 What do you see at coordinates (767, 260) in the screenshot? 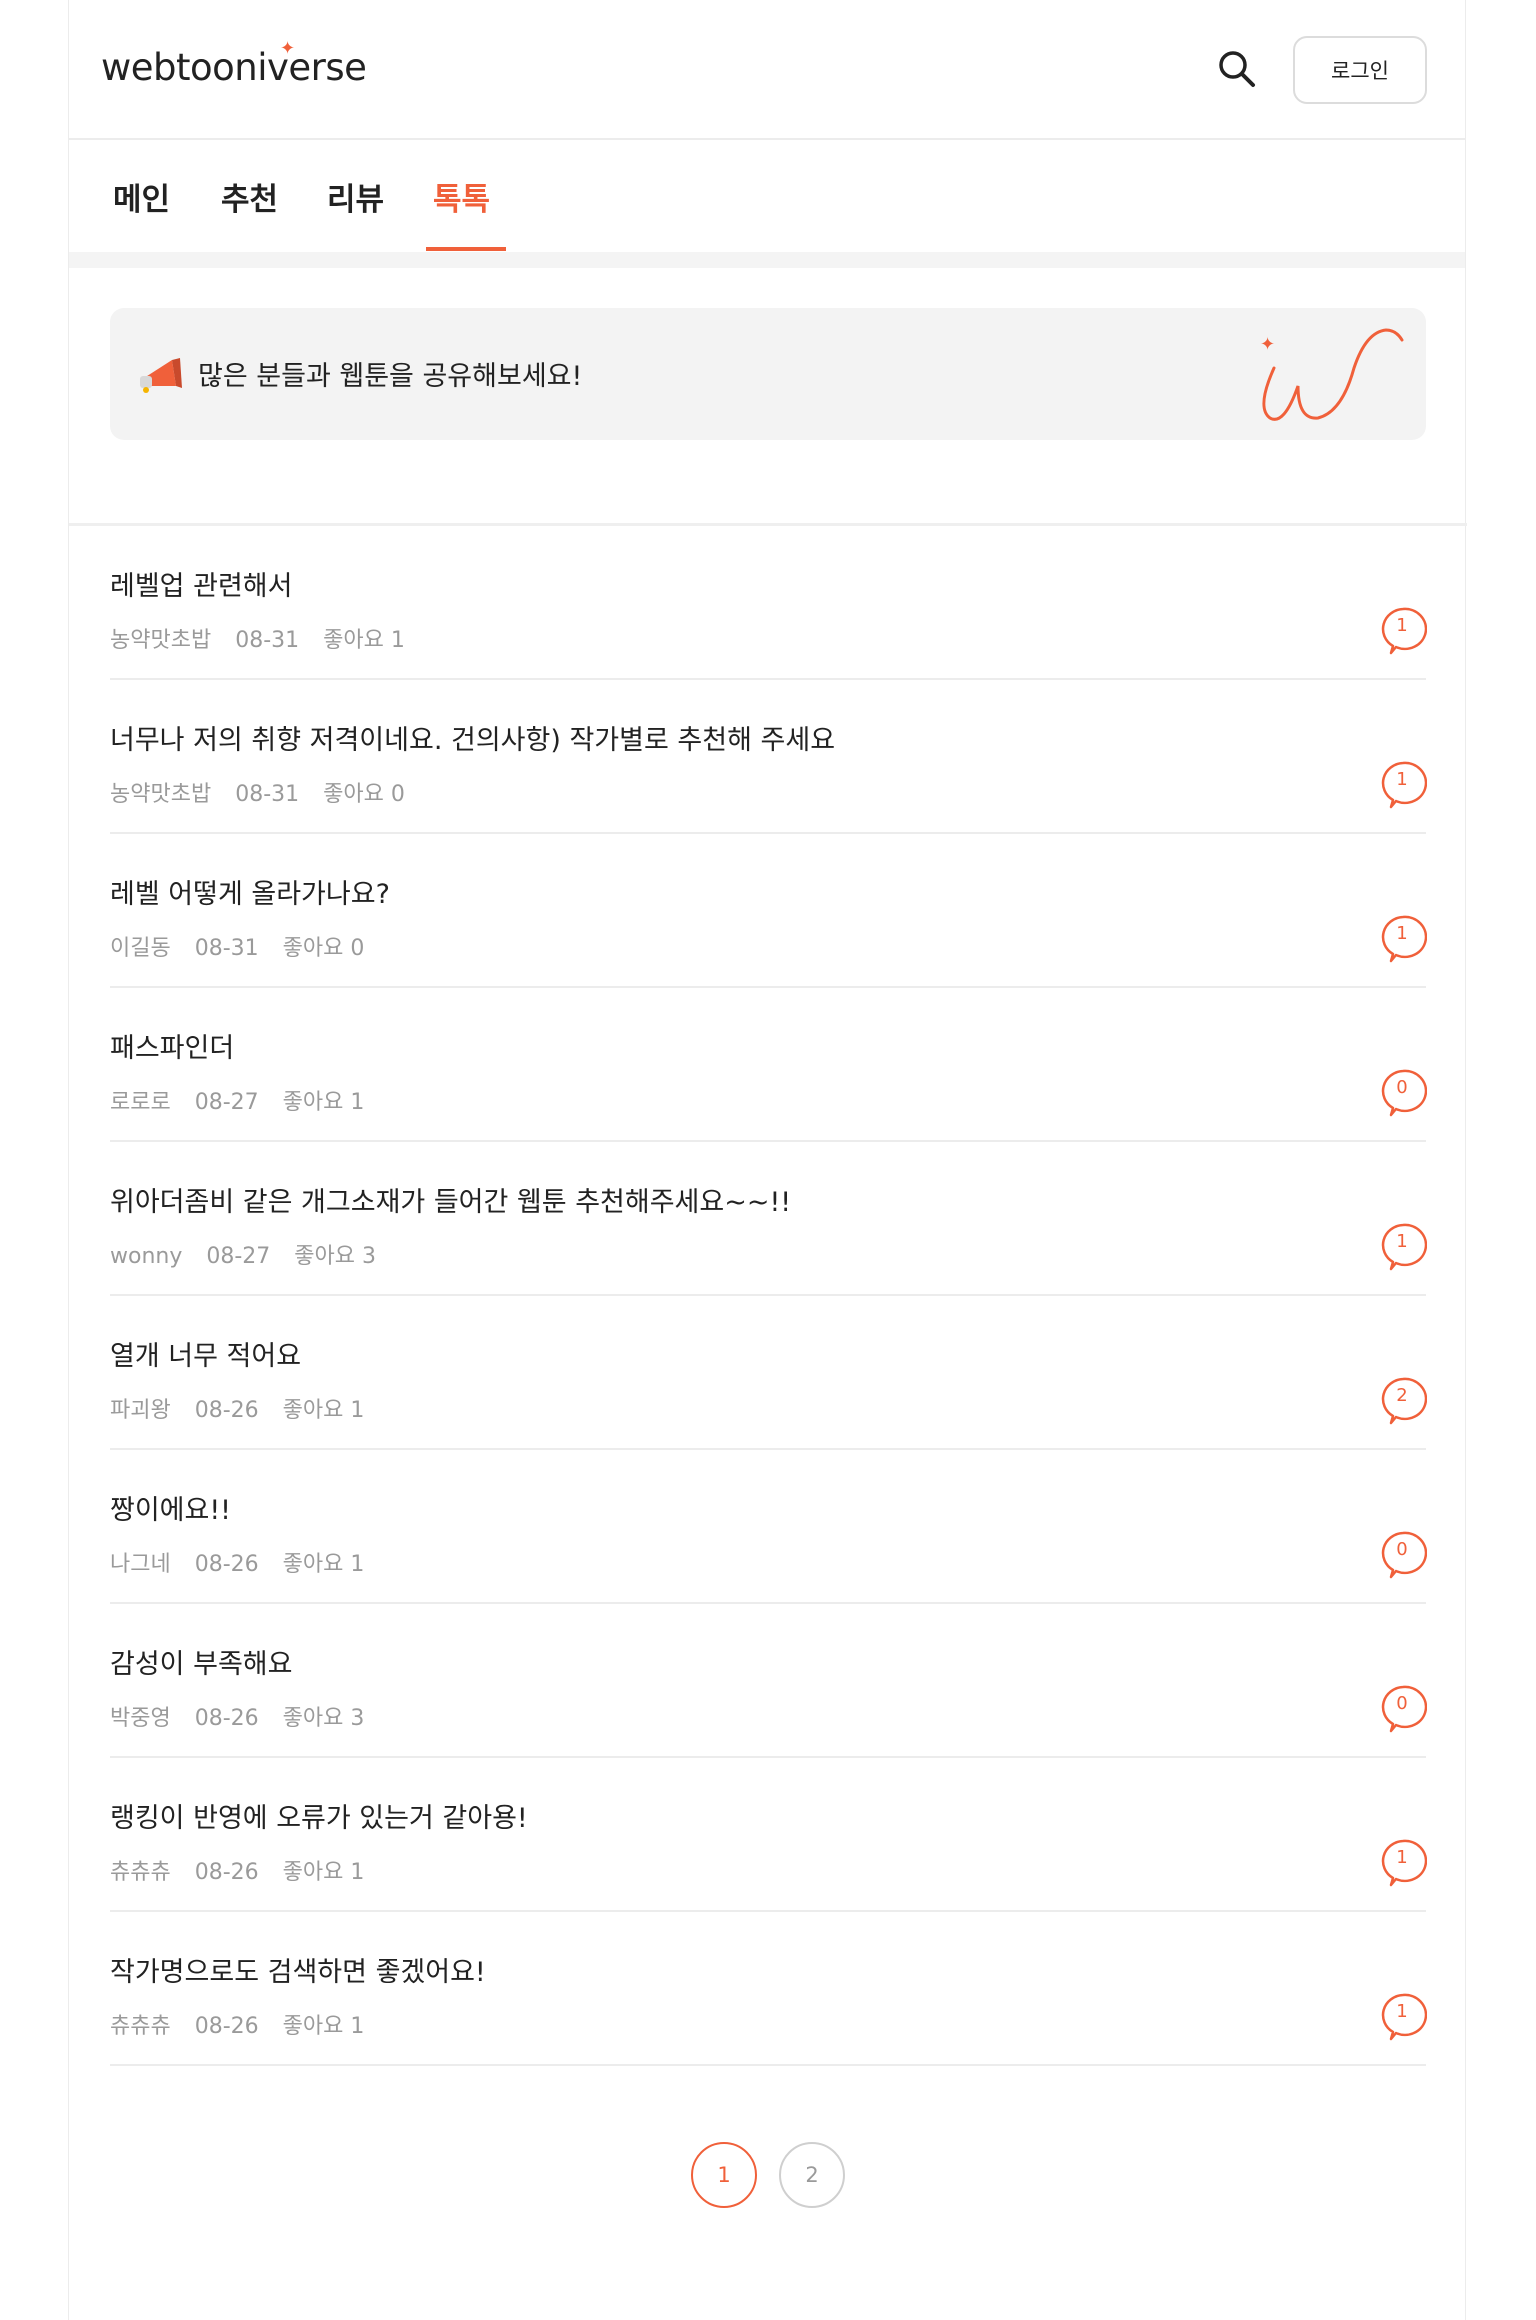
I see `section-divider` at bounding box center [767, 260].